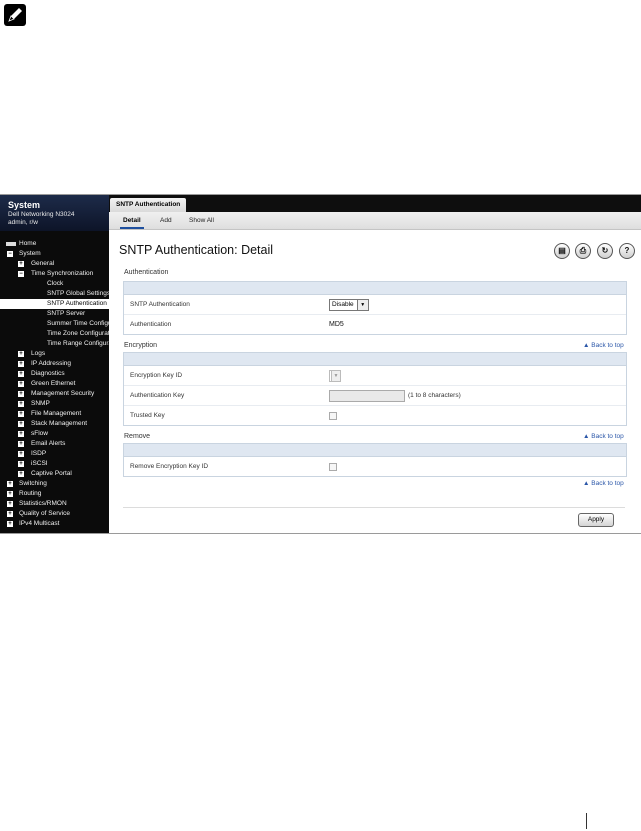 The height and width of the screenshot is (831, 641). What do you see at coordinates (605, 251) in the screenshot?
I see `refresh-icon: ↻` at bounding box center [605, 251].